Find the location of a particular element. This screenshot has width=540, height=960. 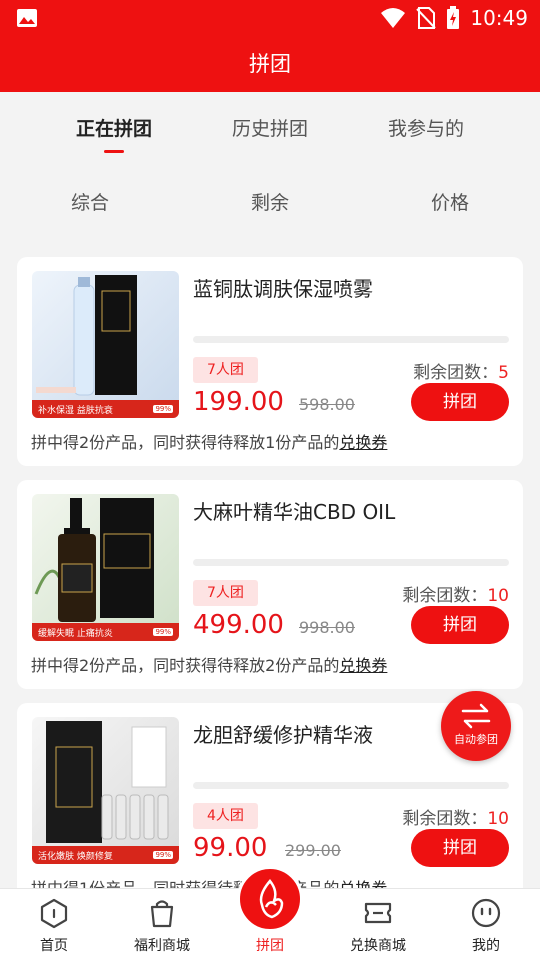

no-sim-icon is located at coordinates (426, 18).